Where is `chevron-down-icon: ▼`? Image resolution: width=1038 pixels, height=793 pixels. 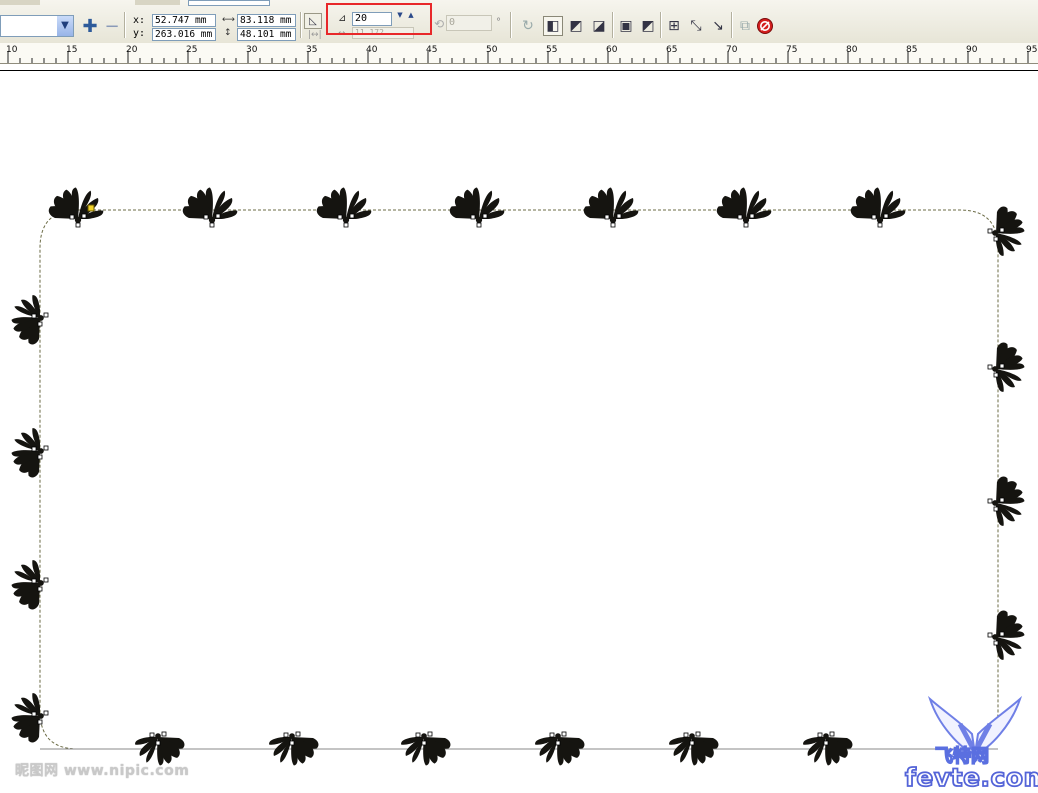 chevron-down-icon: ▼ is located at coordinates (65, 26).